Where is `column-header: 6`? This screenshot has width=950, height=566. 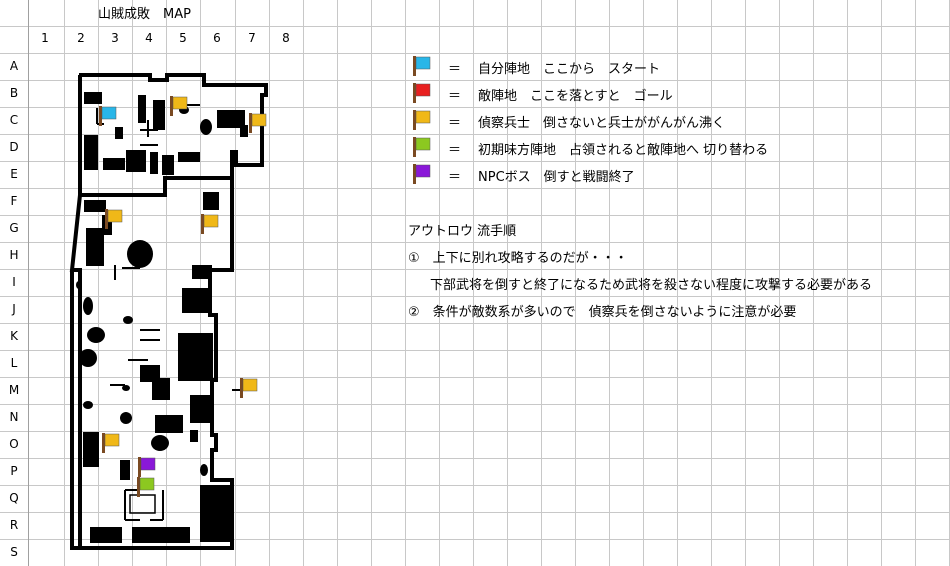
column-header: 6 is located at coordinates (217, 38).